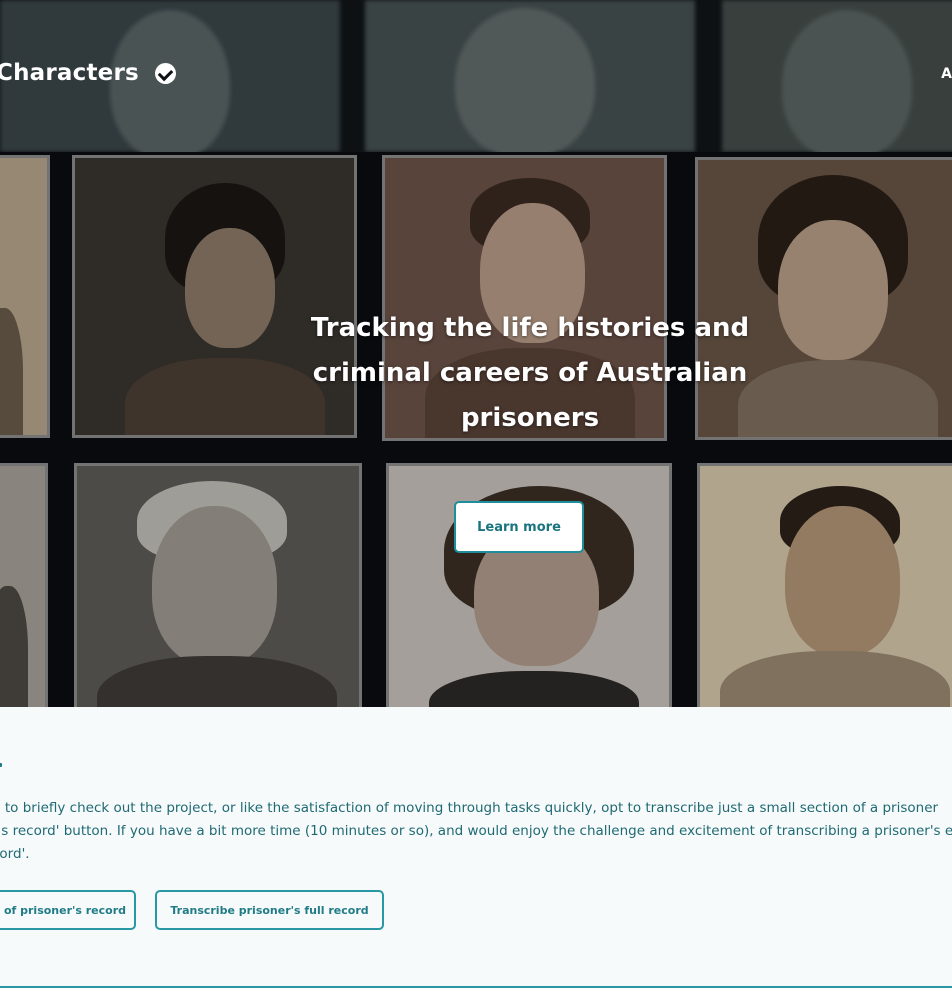 This screenshot has height=988, width=952. Describe the element at coordinates (530, 328) in the screenshot. I see `hero-headline-line: Tracking the life histories and` at that location.